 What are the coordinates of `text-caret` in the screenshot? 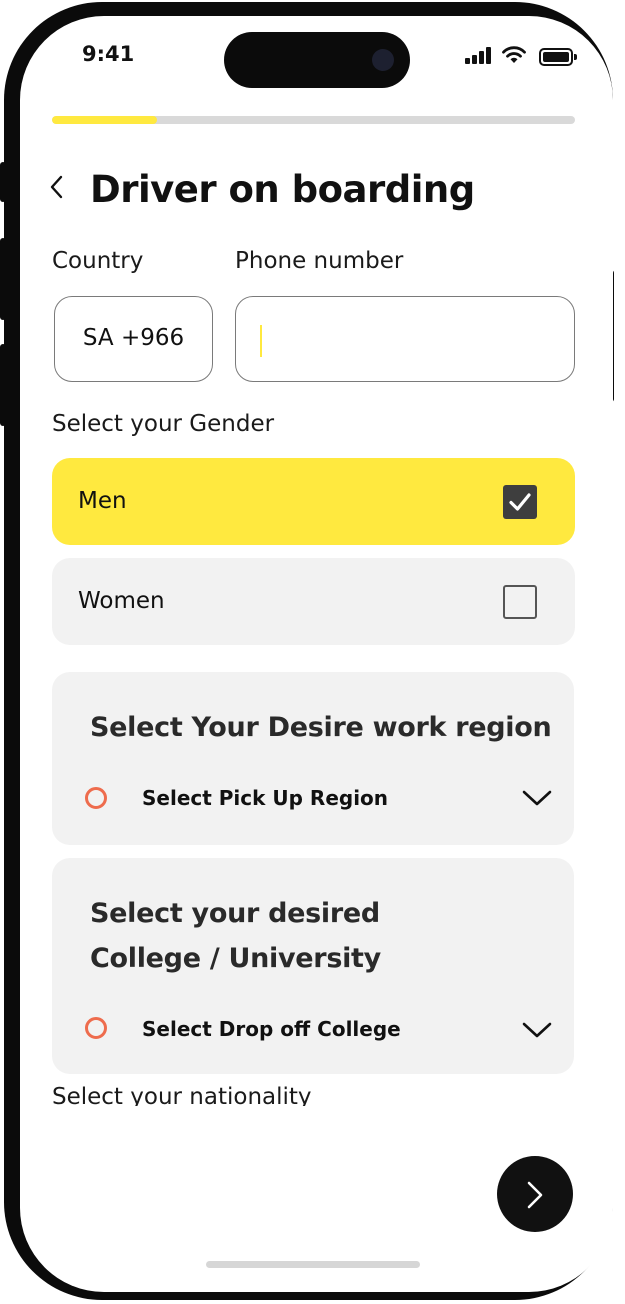 It's located at (261, 341).